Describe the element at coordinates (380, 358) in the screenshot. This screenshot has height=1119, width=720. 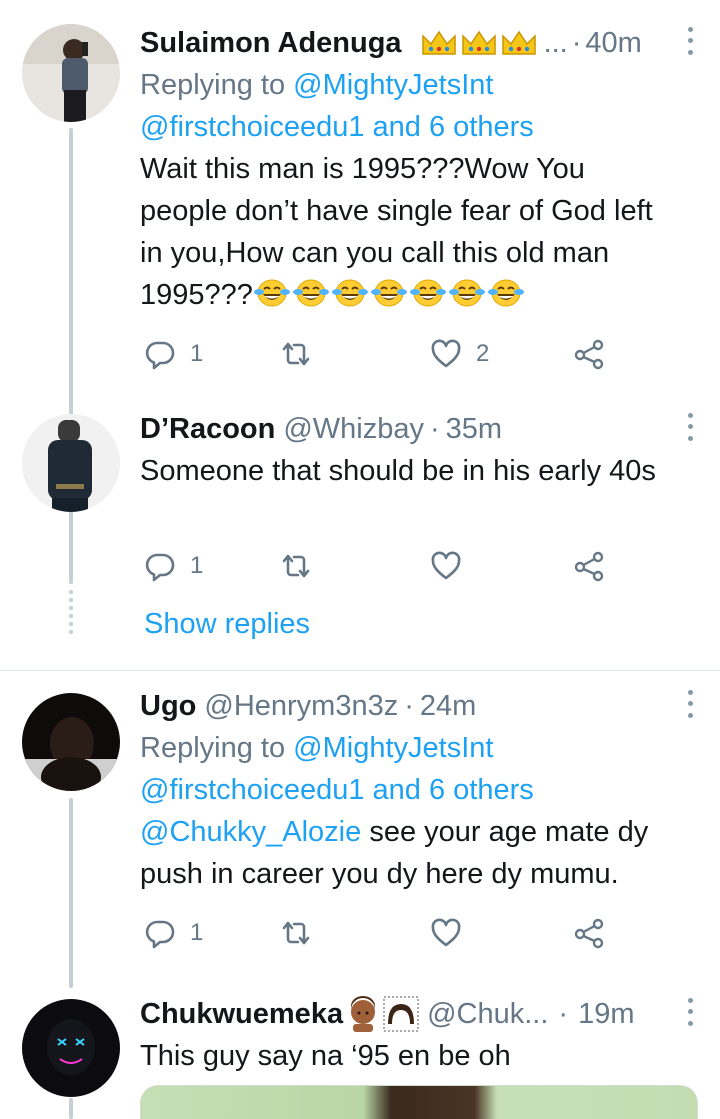
I see `tweet-actions: 1 2` at that location.